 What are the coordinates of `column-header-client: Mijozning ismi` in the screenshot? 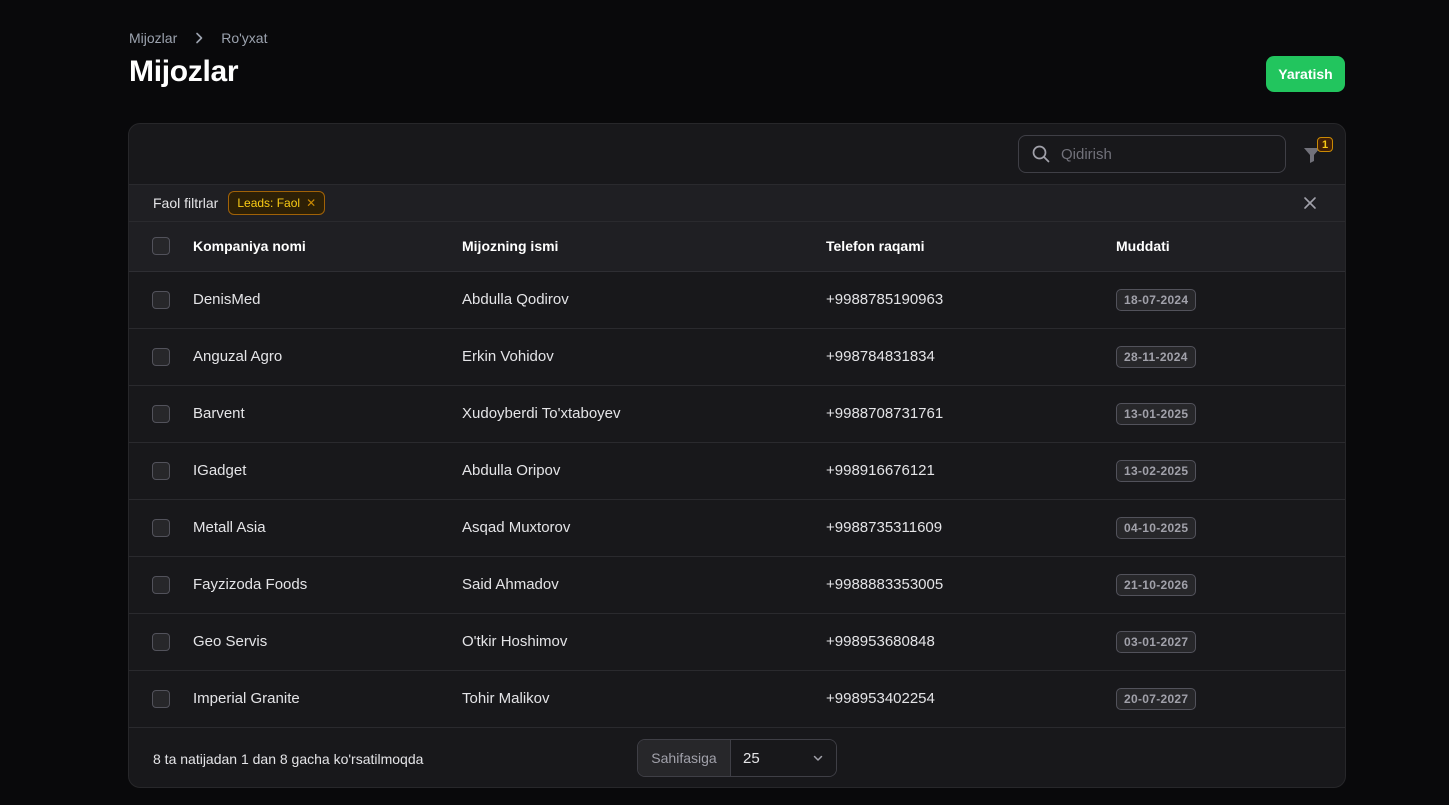 It's located at (644, 246).